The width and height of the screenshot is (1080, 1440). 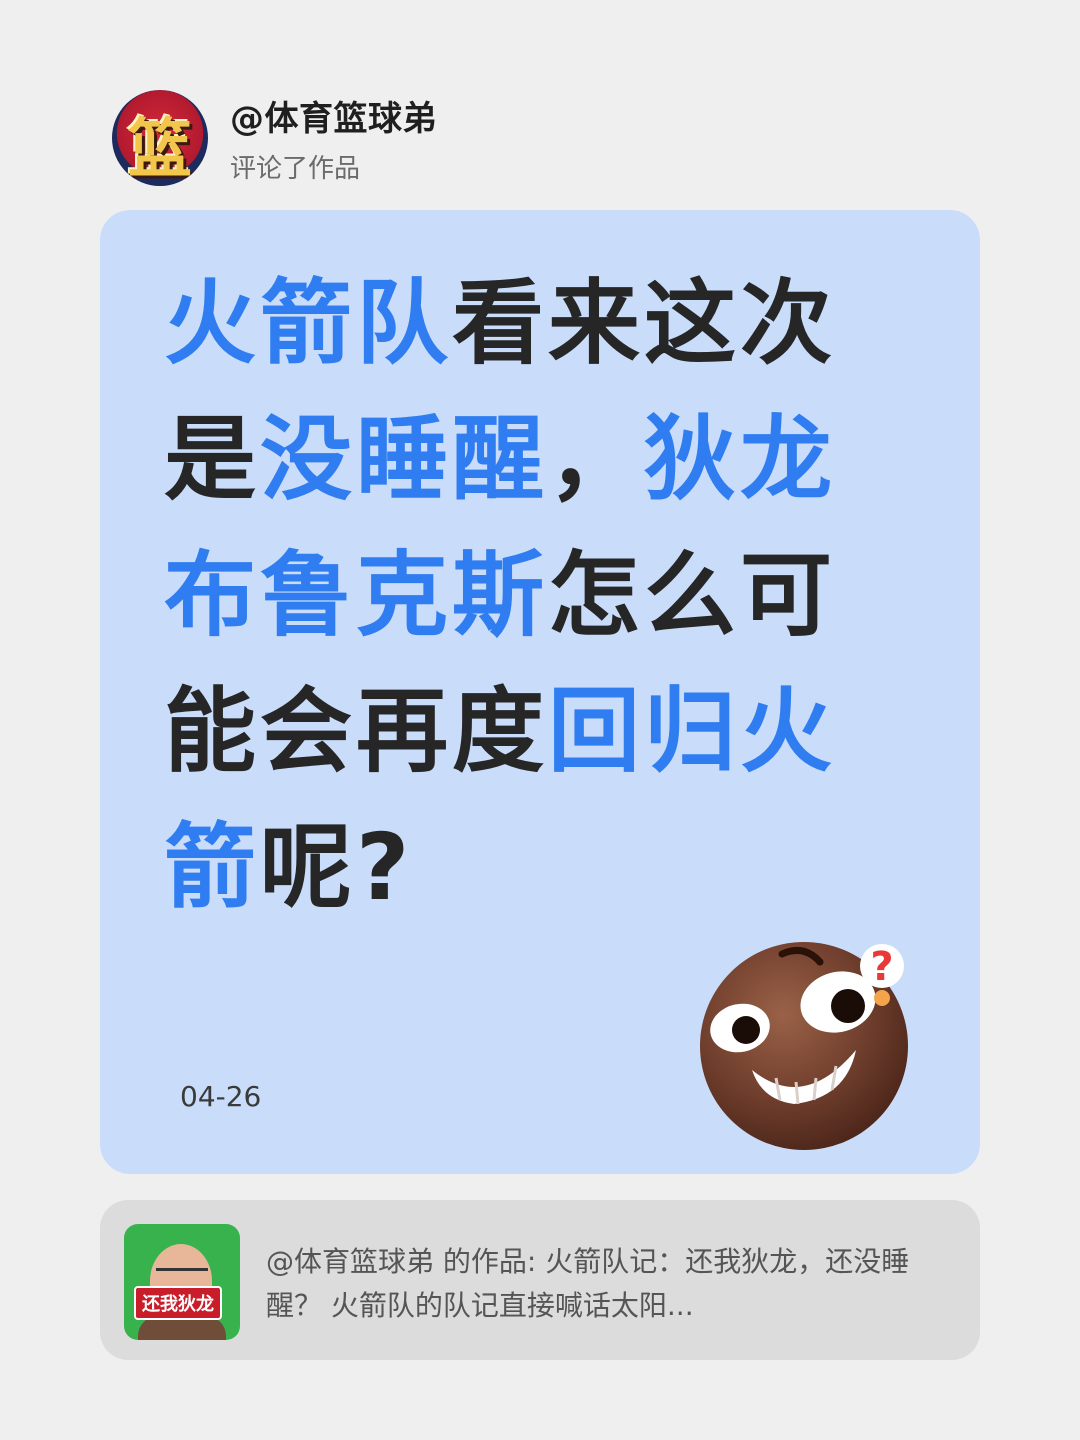 What do you see at coordinates (212, 867) in the screenshot?
I see `comment-highlight: 箭` at bounding box center [212, 867].